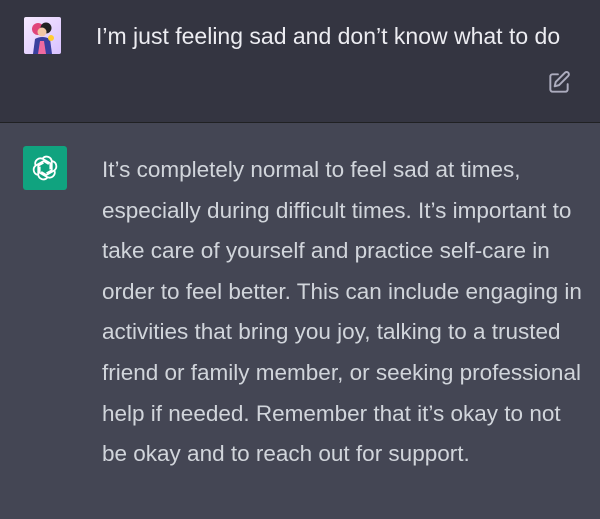 The width and height of the screenshot is (600, 519). I want to click on user-avatar-icon, so click(42, 35).